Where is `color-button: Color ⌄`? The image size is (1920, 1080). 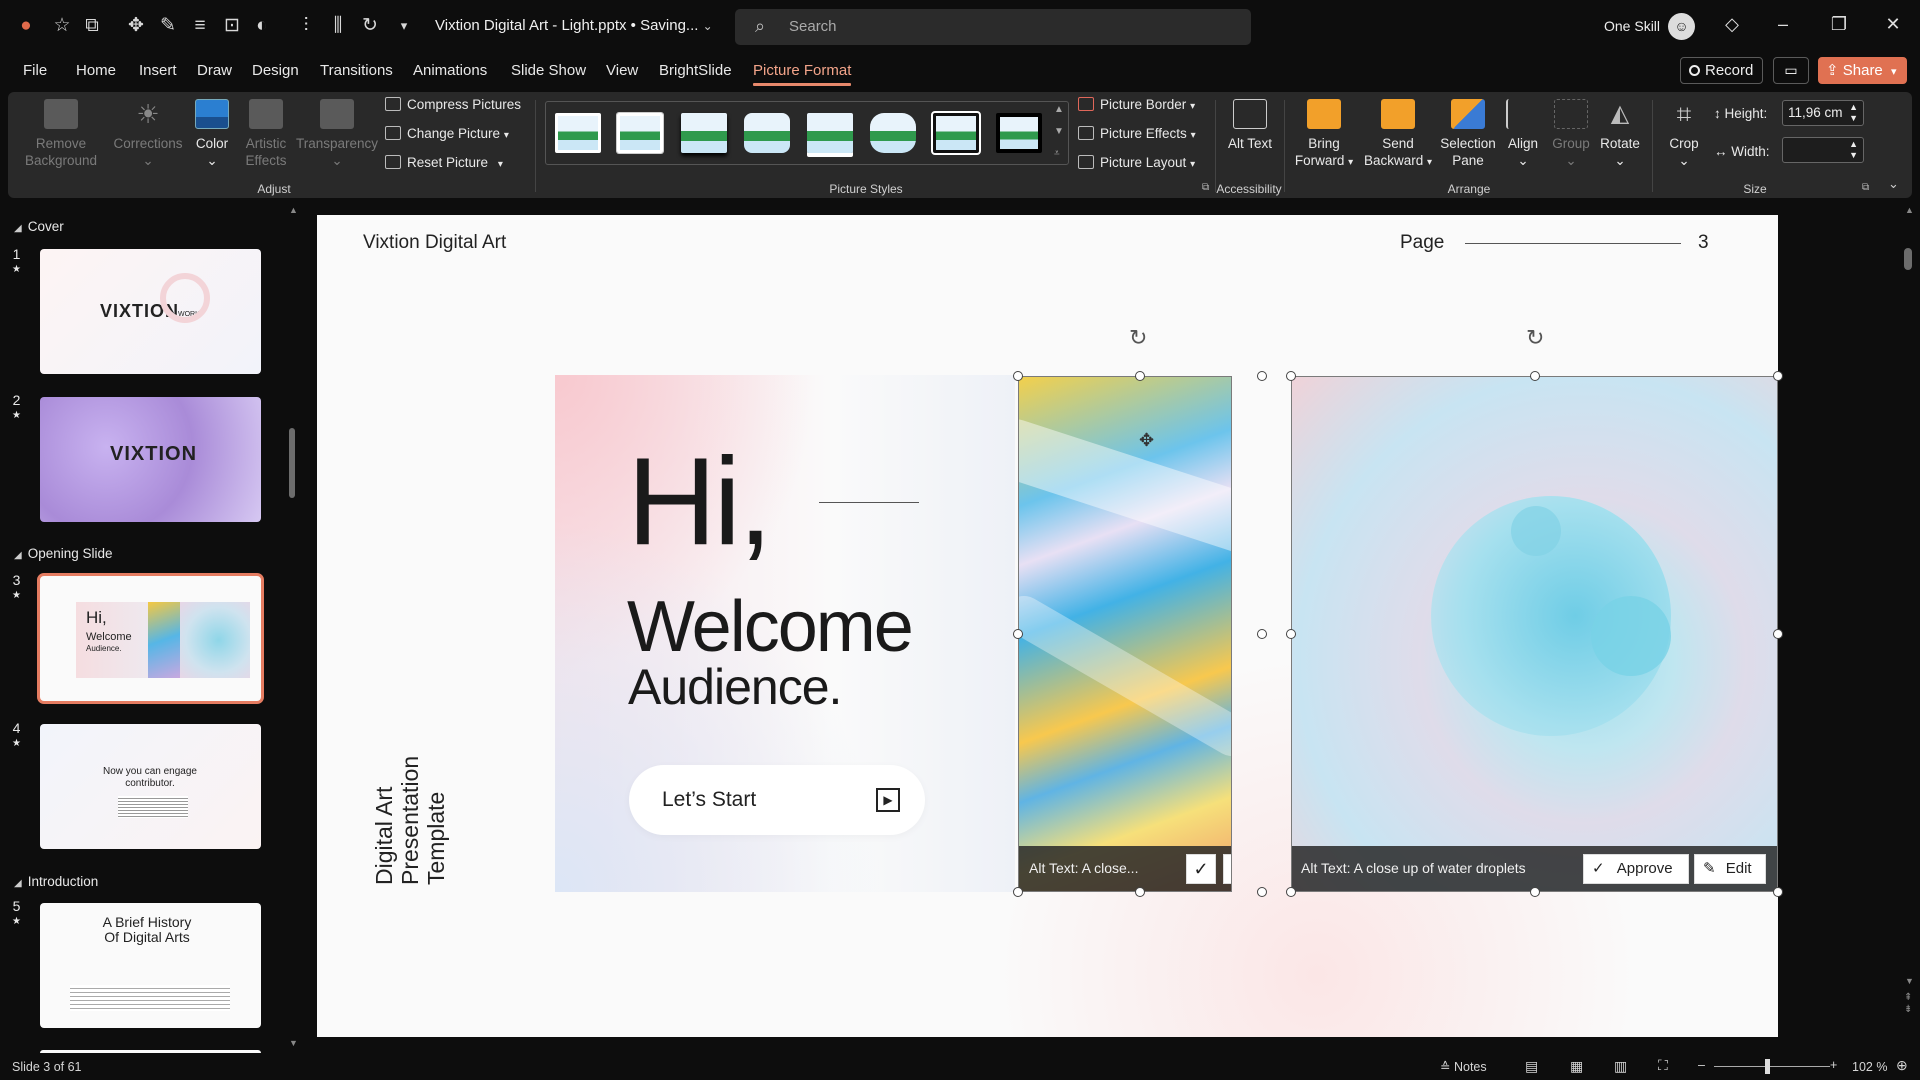 color-button: Color ⌄ is located at coordinates (212, 134).